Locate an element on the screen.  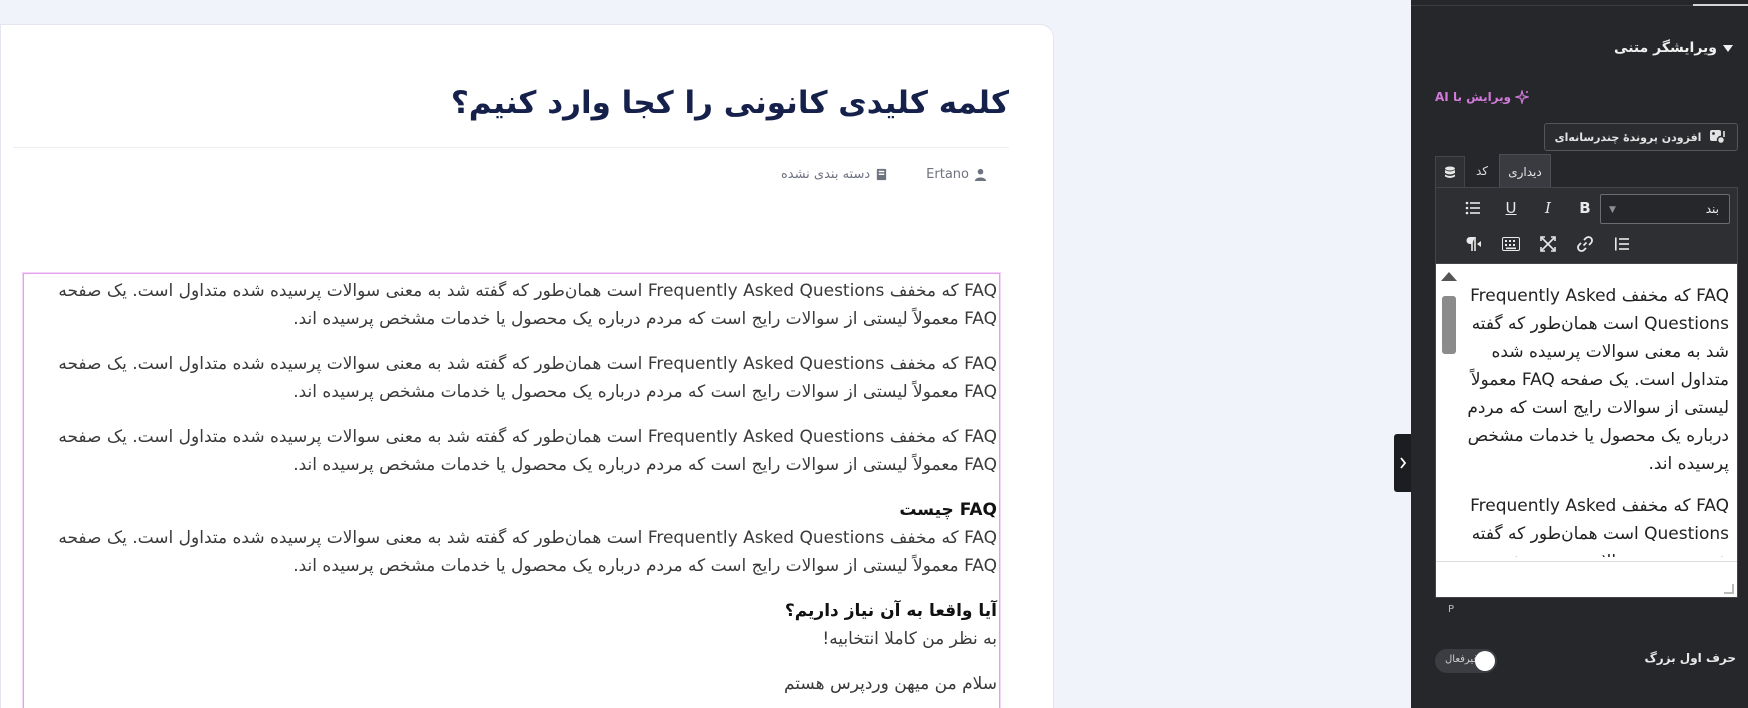
section-header-text-editor: ویرایشگر متنی is located at coordinates (1673, 48).